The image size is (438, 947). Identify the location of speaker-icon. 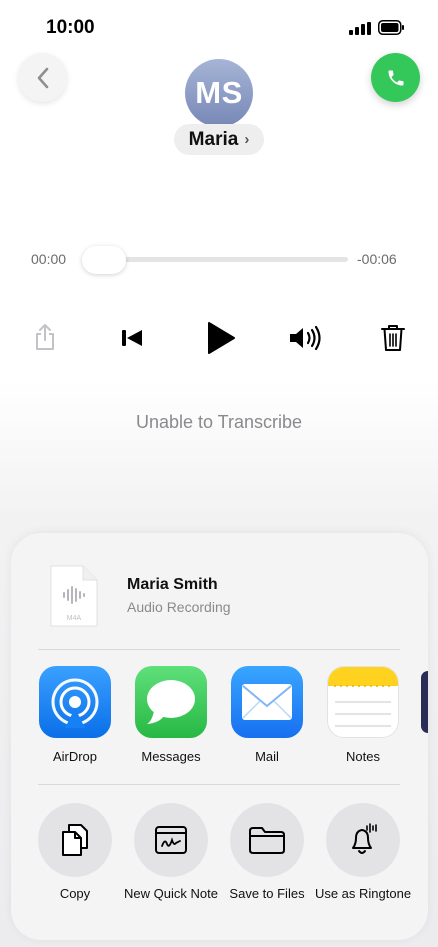
(305, 338).